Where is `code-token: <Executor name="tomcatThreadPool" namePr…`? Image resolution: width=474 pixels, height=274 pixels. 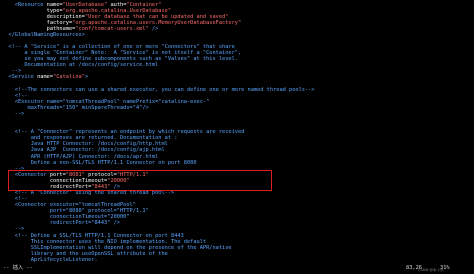
code-token: <Executor name="tomcatThreadPool" namePr… is located at coordinates (106, 101).